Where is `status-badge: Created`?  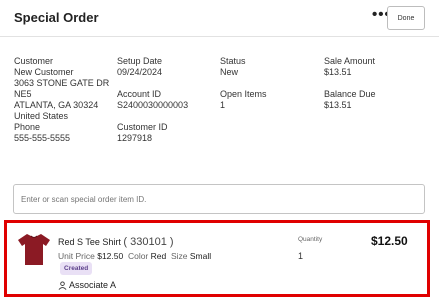 status-badge: Created is located at coordinates (76, 268).